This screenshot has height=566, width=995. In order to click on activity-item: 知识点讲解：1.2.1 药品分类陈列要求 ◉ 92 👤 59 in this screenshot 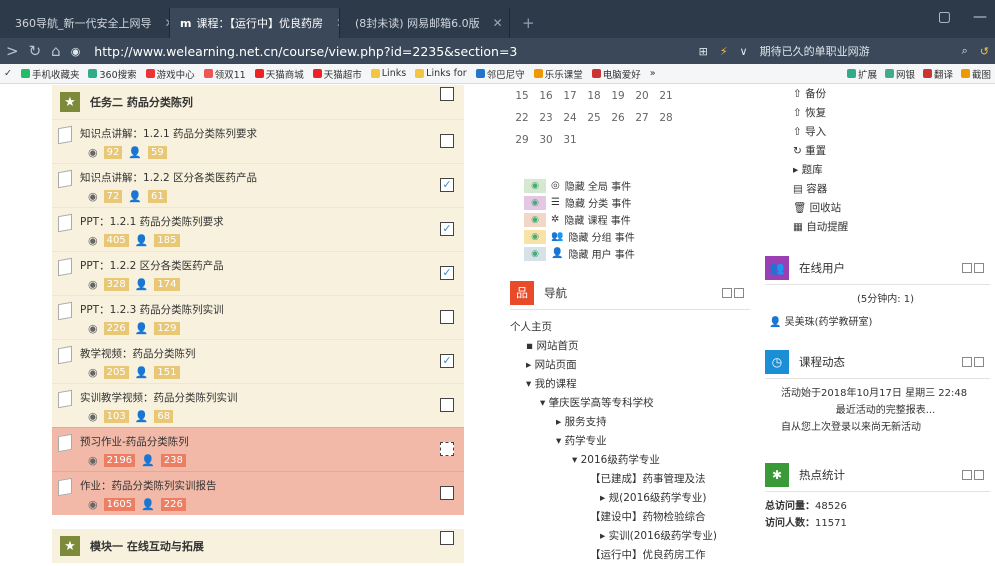, I will do `click(258, 141)`.